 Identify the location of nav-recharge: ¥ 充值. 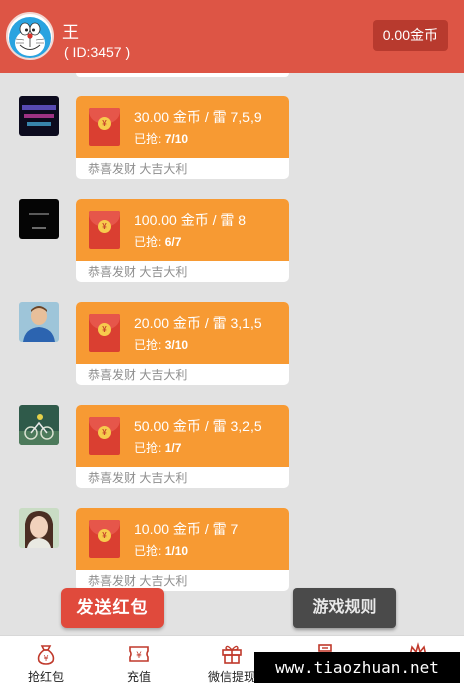
(139, 662).